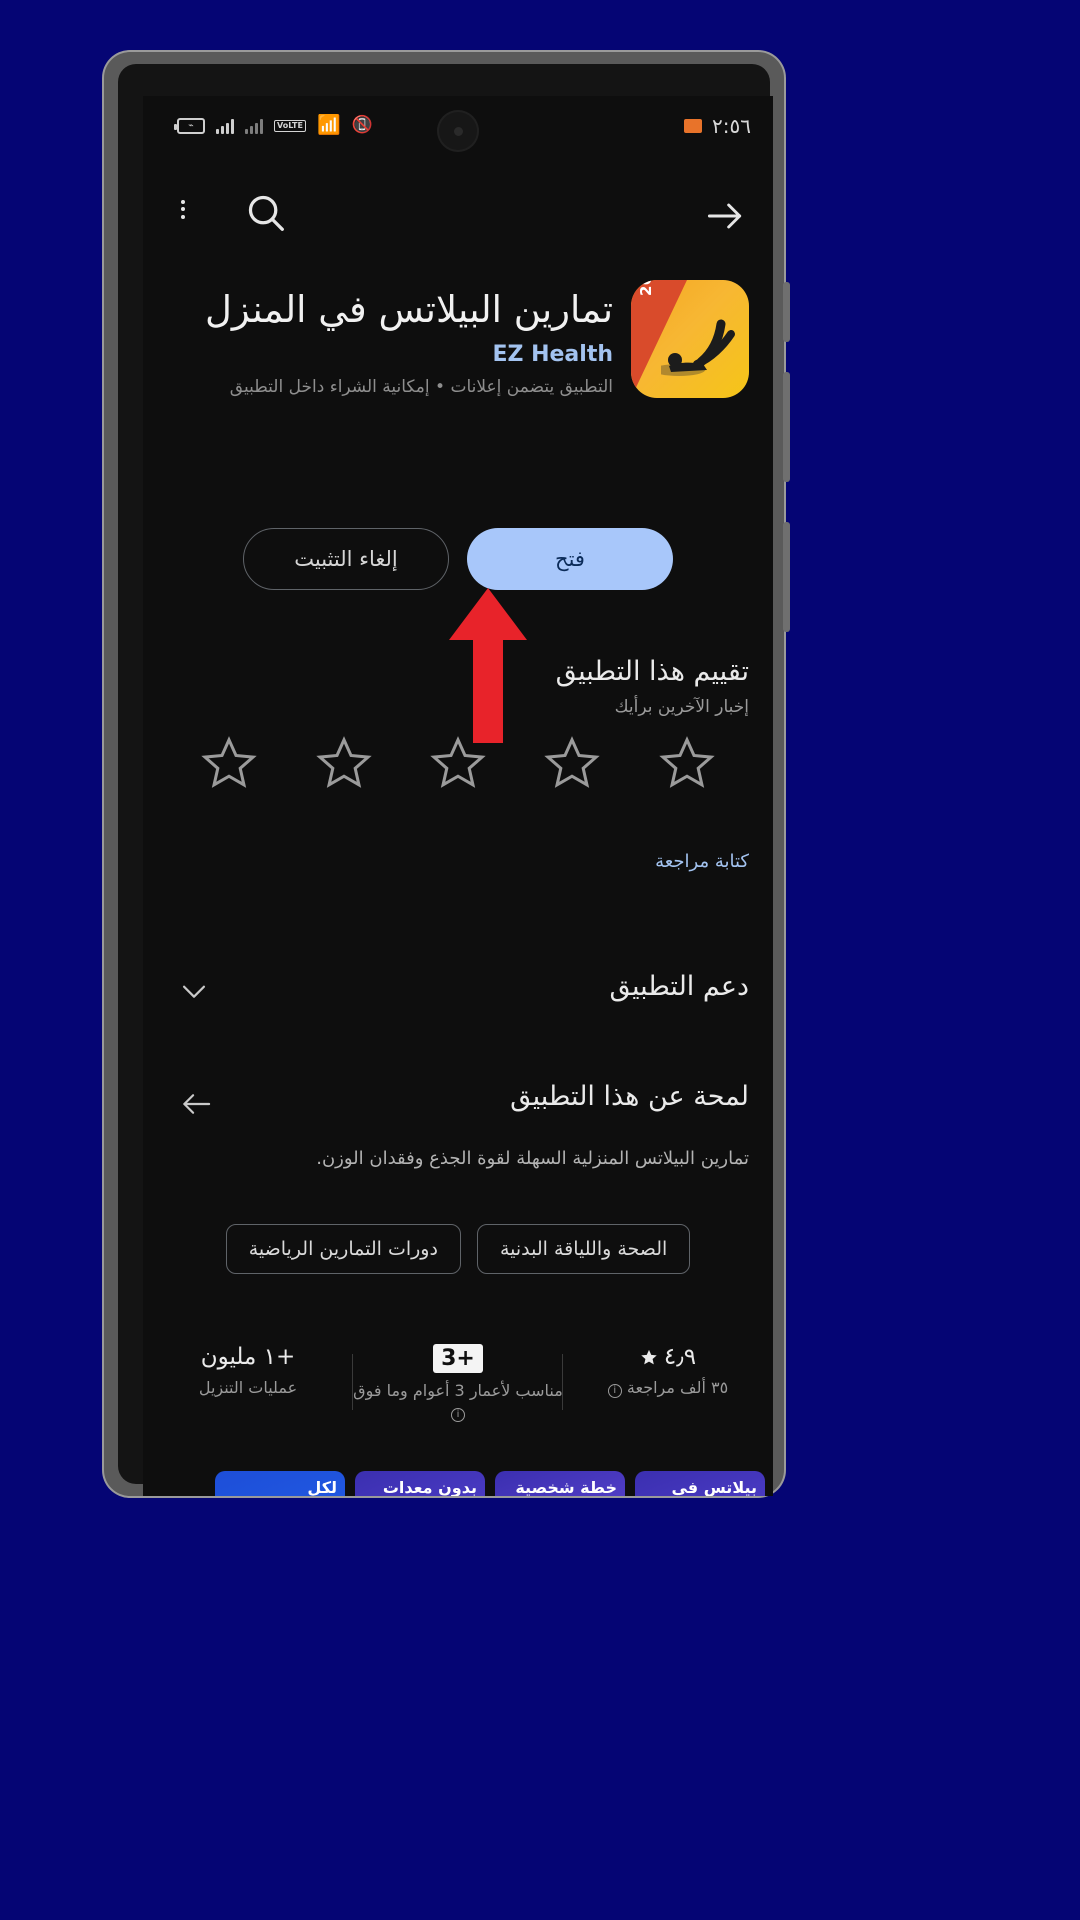 The image size is (1080, 1920). I want to click on stat-downloads: +١ مليون عمليات التنزيل, so click(248, 1383).